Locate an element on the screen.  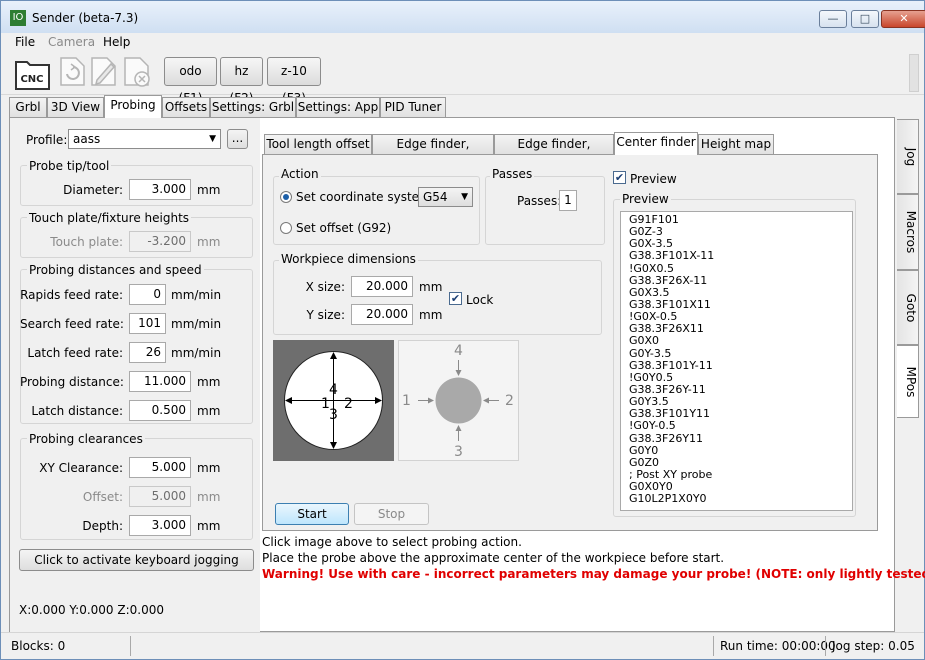
tab-center-finder: Center finder is located at coordinates (656, 143).